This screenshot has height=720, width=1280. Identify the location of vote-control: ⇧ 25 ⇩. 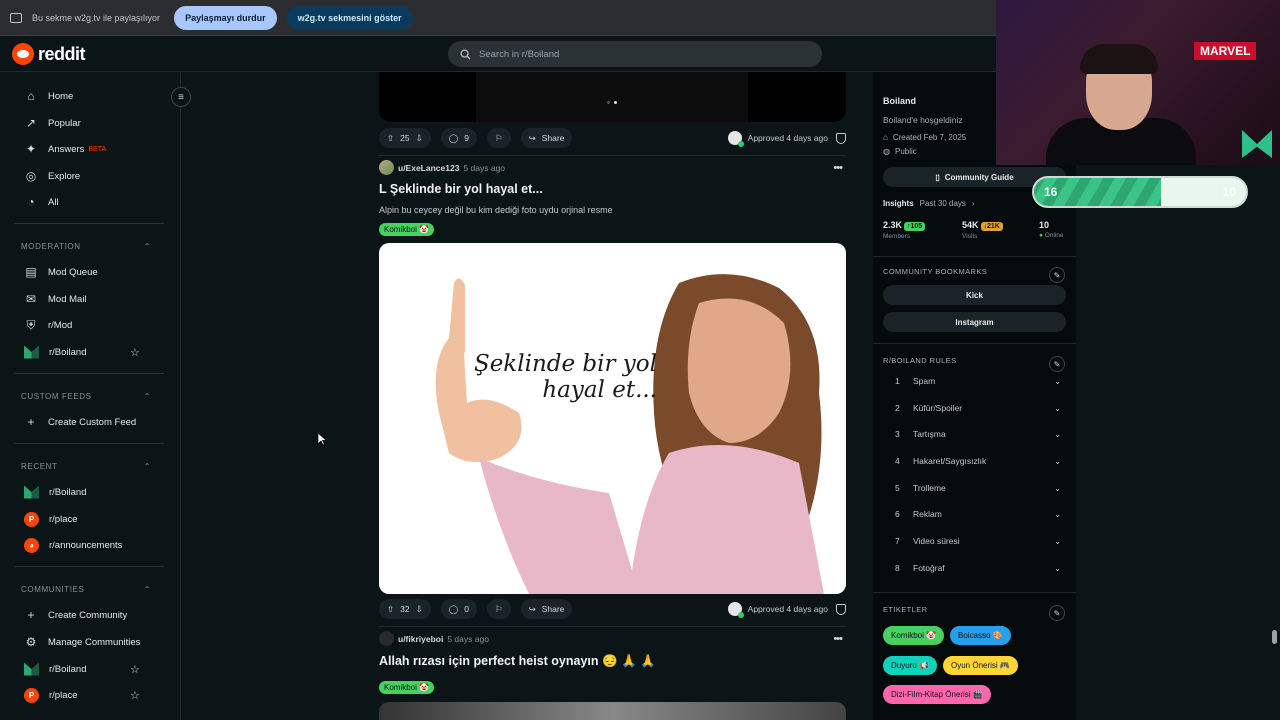
(405, 138).